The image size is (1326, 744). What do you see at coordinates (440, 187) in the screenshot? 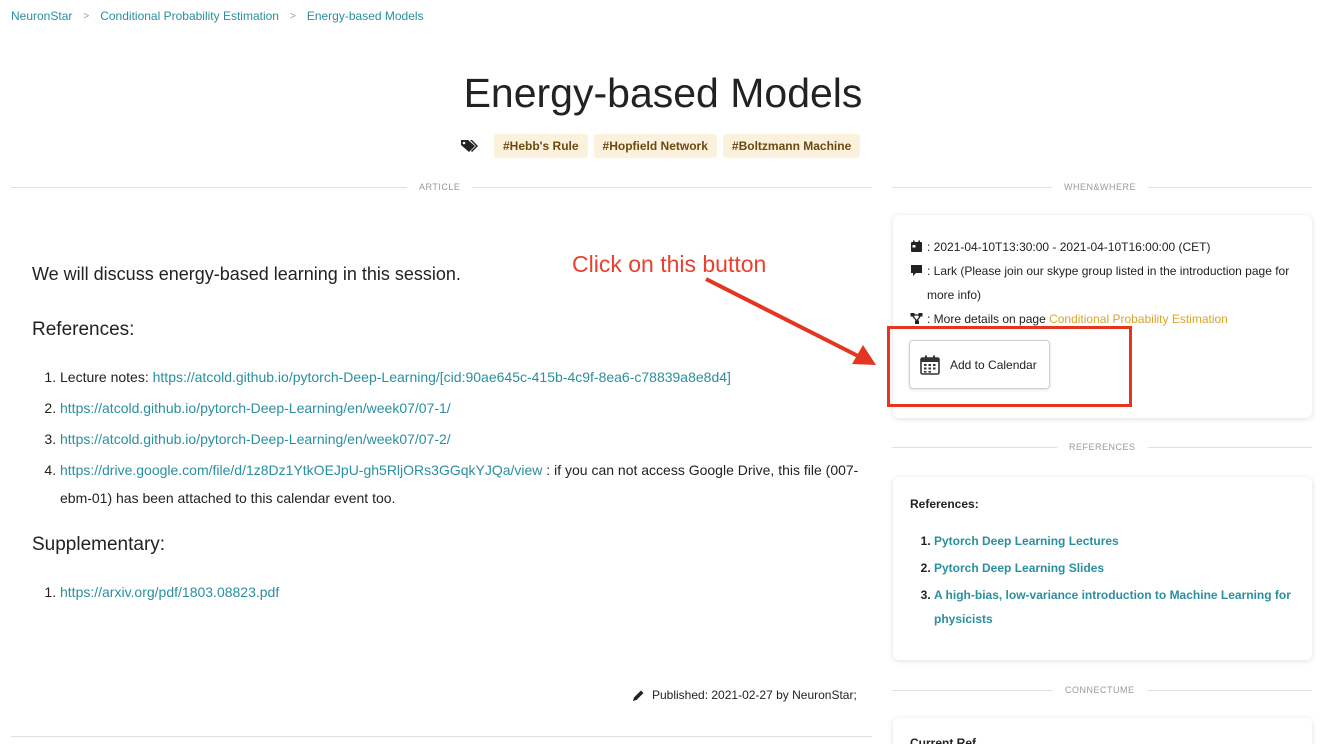
I see `article-section-label: ARTICLE` at bounding box center [440, 187].